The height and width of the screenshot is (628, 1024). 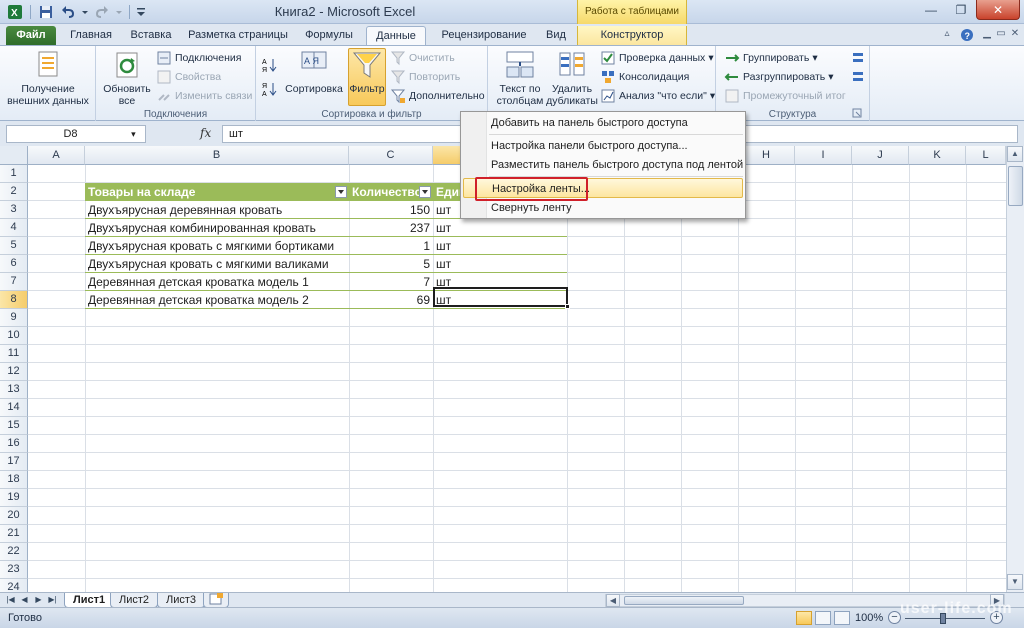 What do you see at coordinates (842, 618) in the screenshot?
I see `page-break-view-icon` at bounding box center [842, 618].